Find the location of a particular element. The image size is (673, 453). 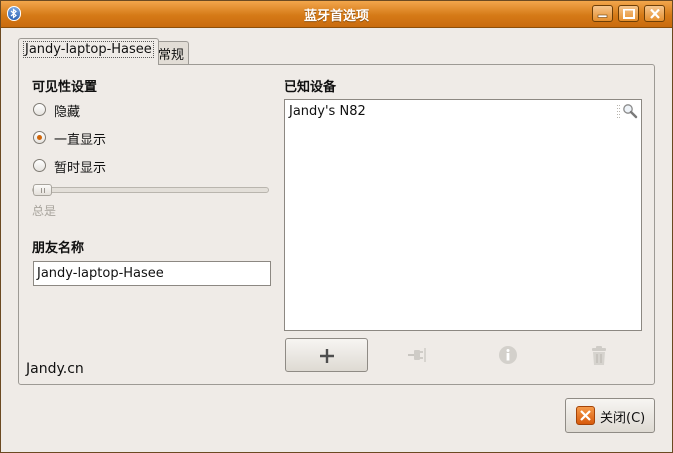

plus-icon is located at coordinates (327, 356).